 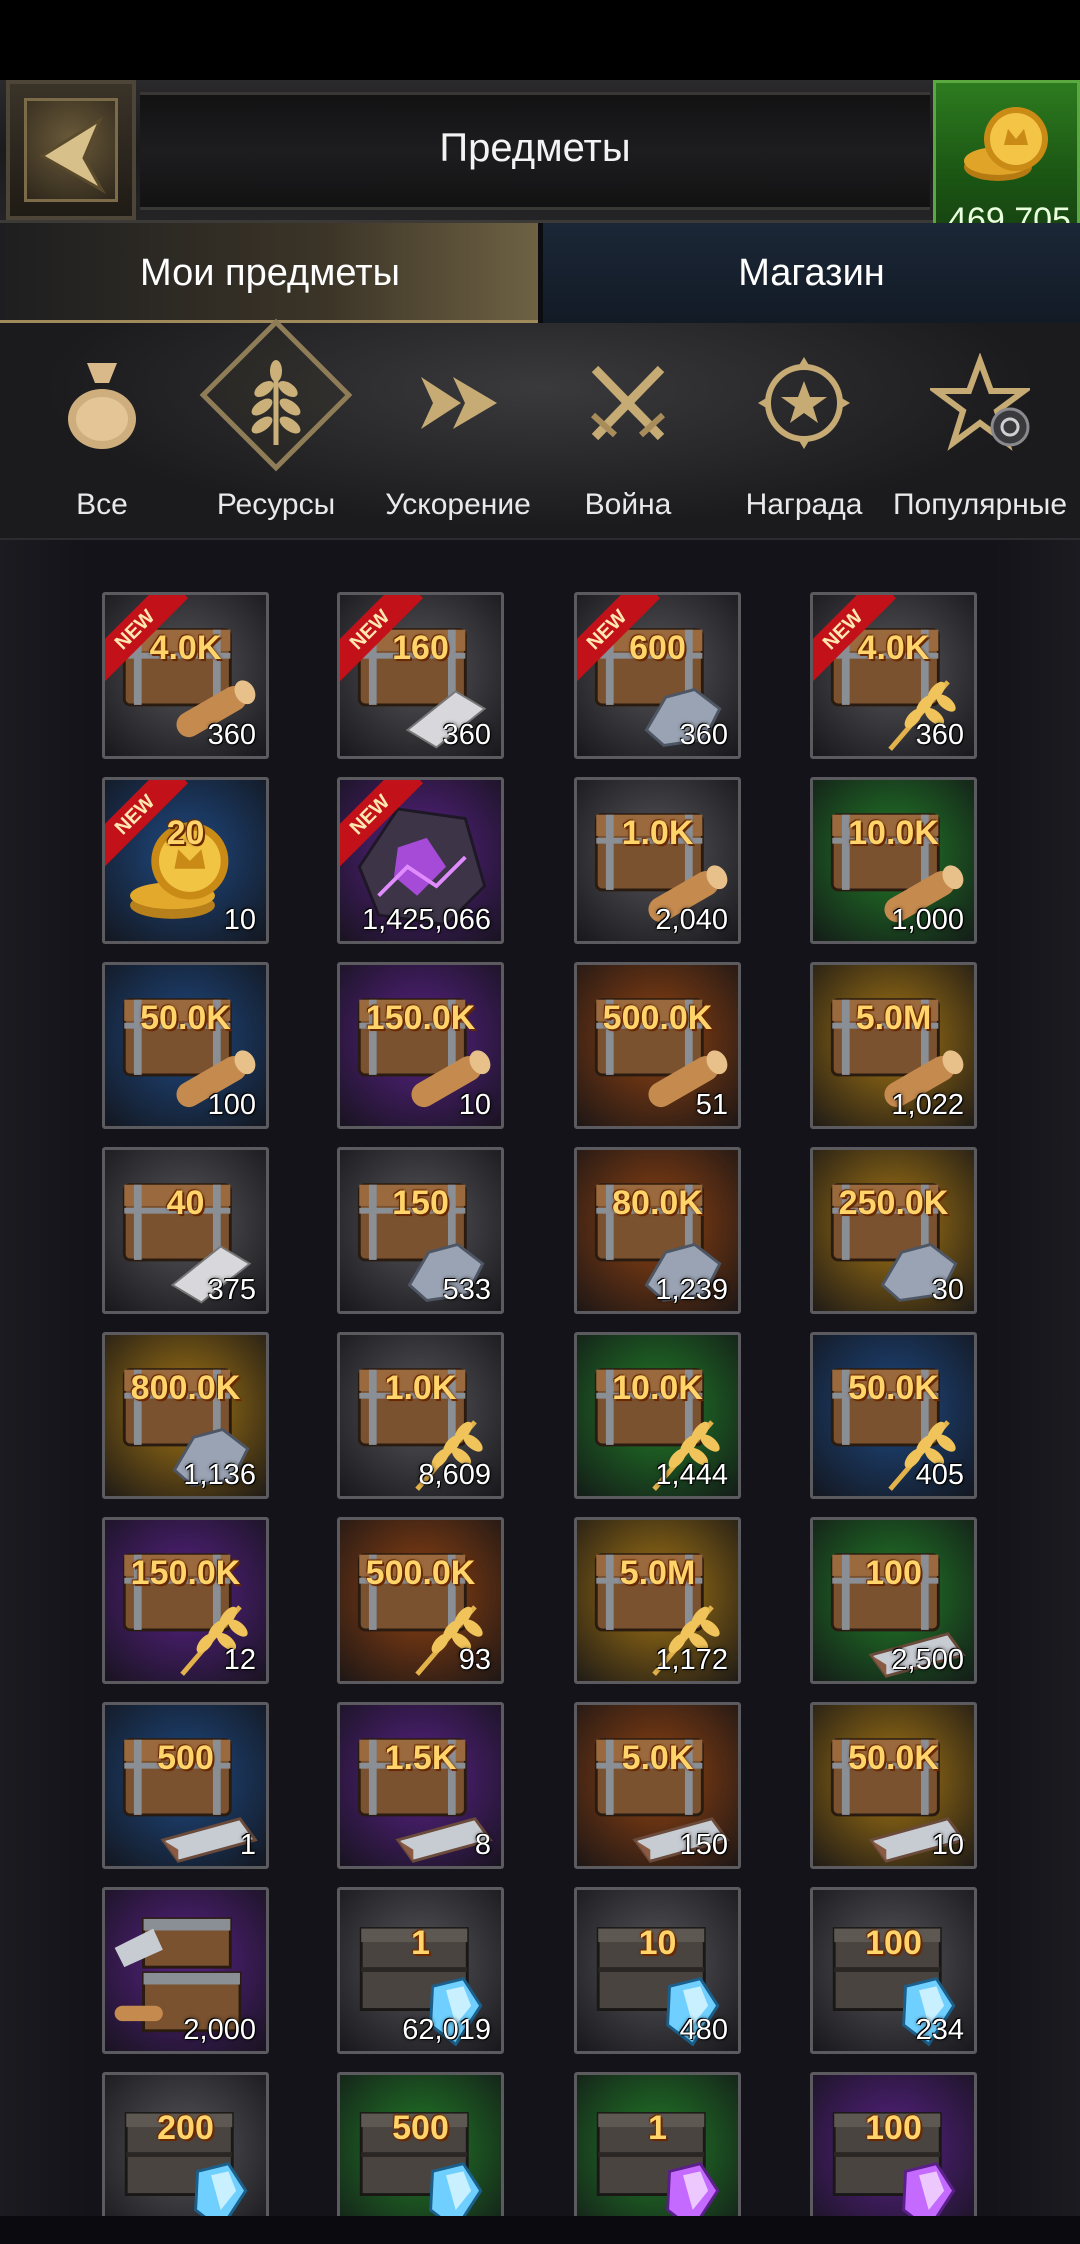 I want to click on item-count: 150, so click(x=703, y=1845).